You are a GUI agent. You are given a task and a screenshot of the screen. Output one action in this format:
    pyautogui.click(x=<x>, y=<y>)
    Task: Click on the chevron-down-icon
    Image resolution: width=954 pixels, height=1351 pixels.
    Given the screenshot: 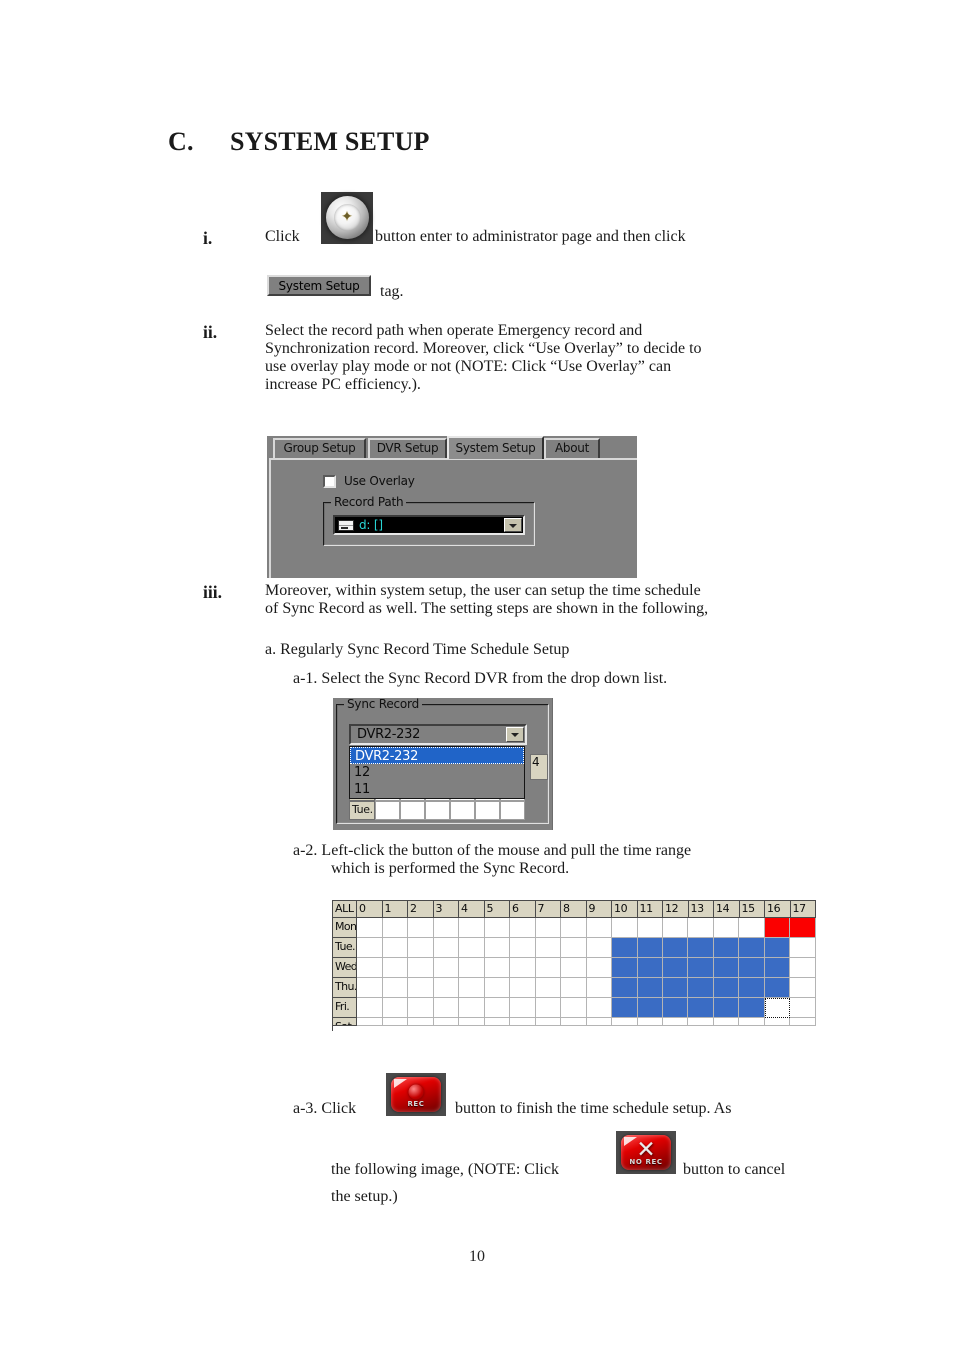 What is the action you would take?
    pyautogui.click(x=515, y=734)
    